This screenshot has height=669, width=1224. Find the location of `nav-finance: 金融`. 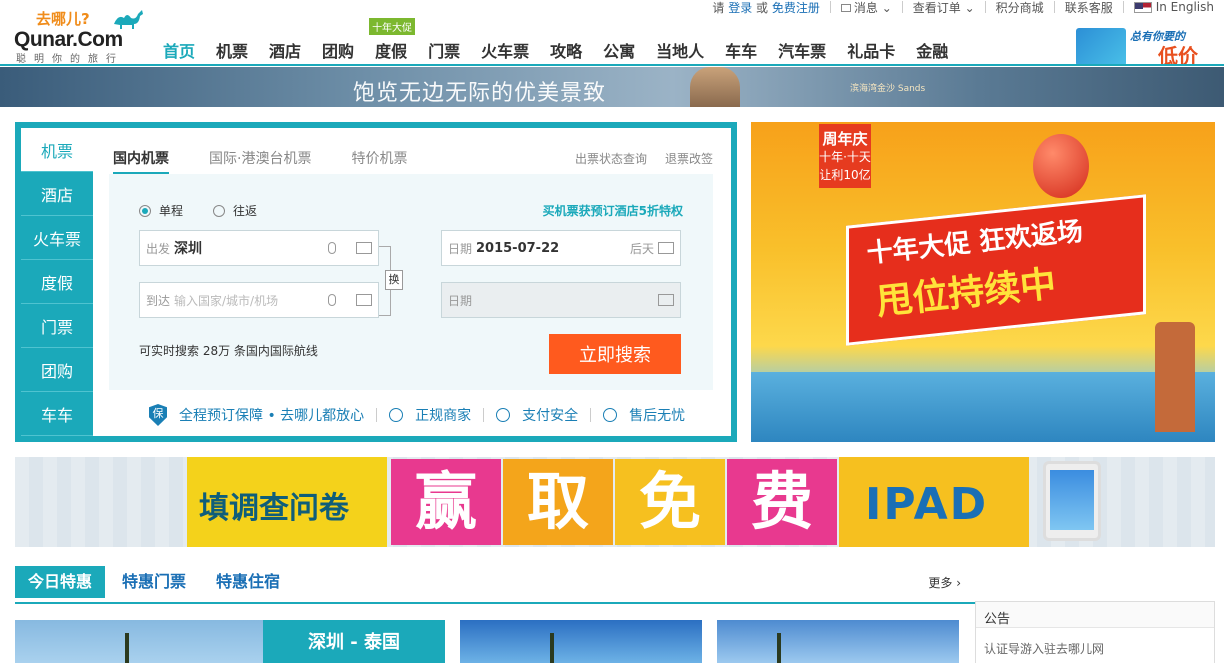

nav-finance: 金融 is located at coordinates (932, 50).